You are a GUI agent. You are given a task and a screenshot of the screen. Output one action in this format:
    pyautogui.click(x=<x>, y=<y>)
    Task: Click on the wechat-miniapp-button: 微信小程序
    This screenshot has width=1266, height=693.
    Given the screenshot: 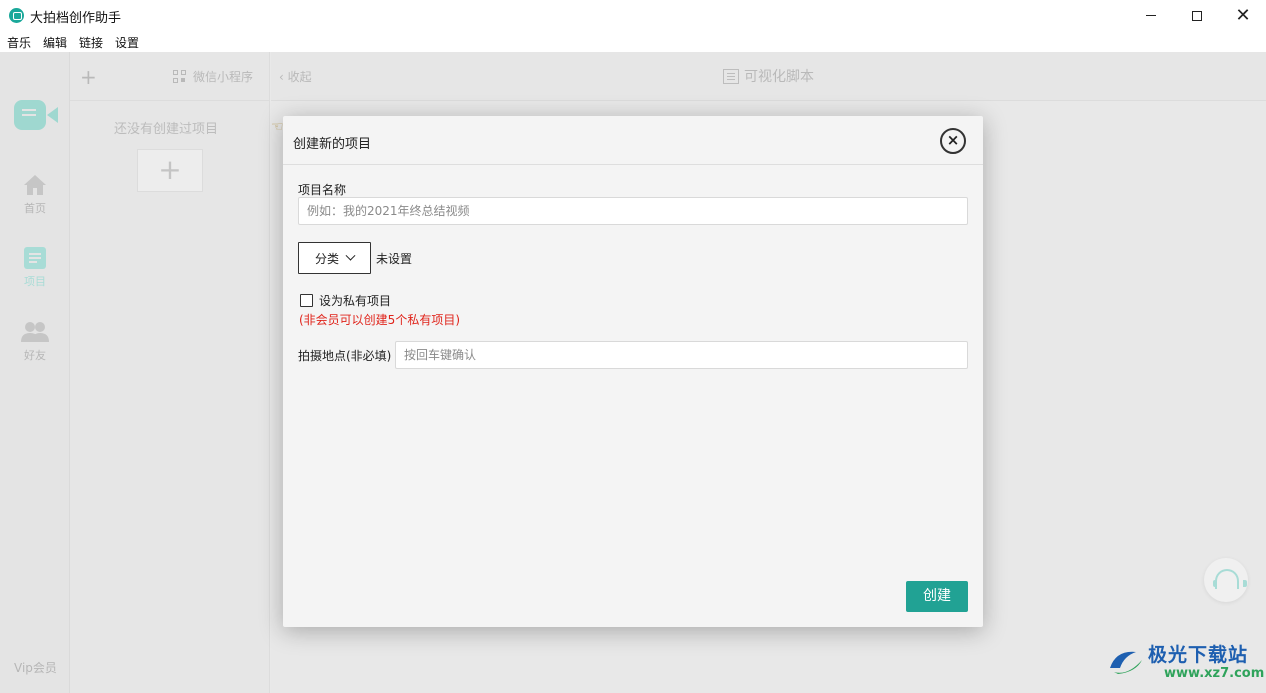 What is the action you would take?
    pyautogui.click(x=213, y=76)
    